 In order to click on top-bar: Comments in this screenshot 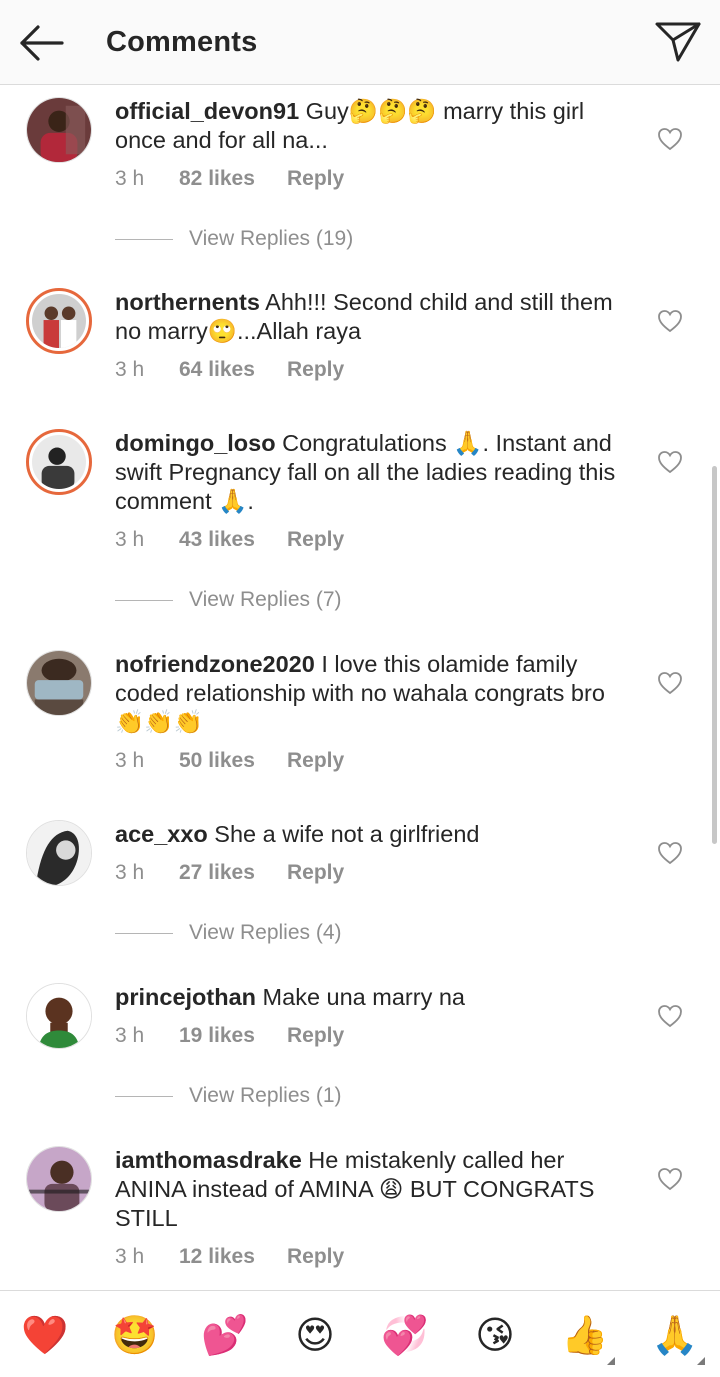, I will do `click(360, 42)`.